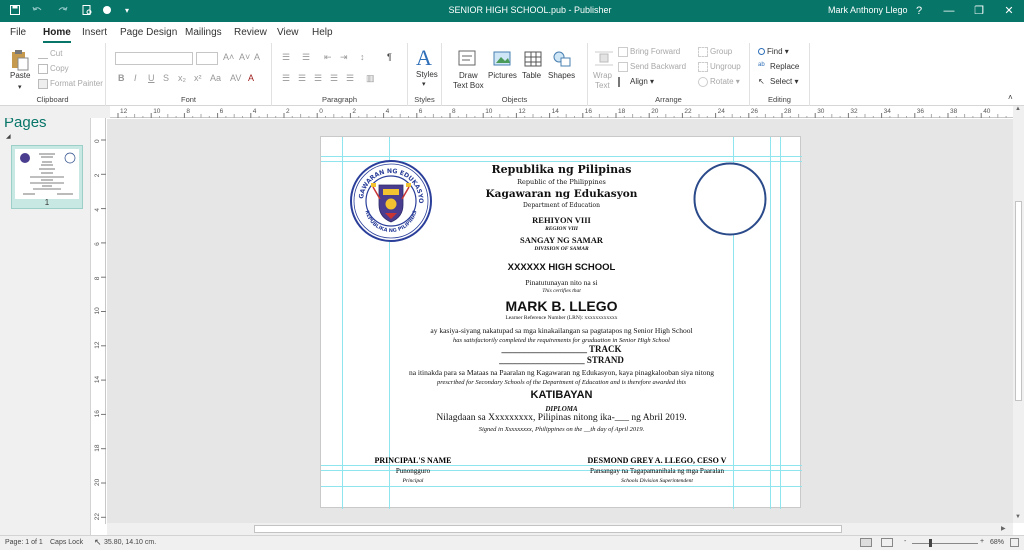 The image size is (1024, 550). I want to click on subscript-button: x₂, so click(182, 78).